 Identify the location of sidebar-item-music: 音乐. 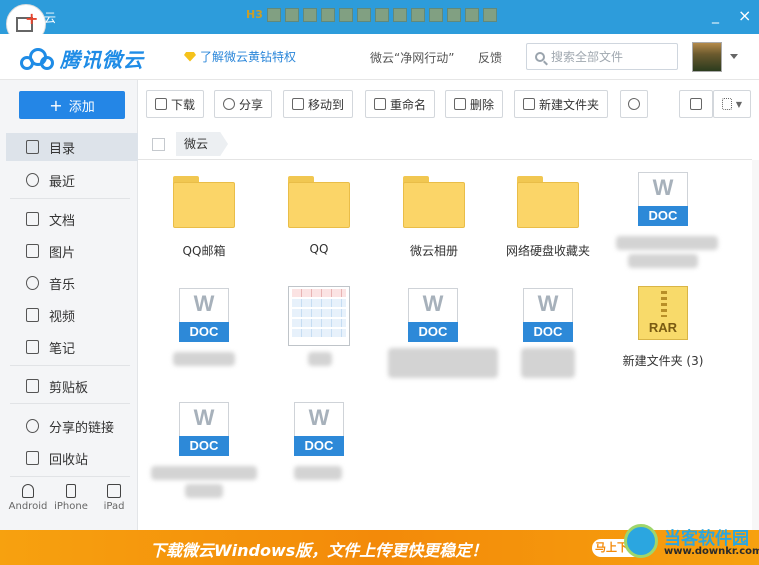
(72, 283).